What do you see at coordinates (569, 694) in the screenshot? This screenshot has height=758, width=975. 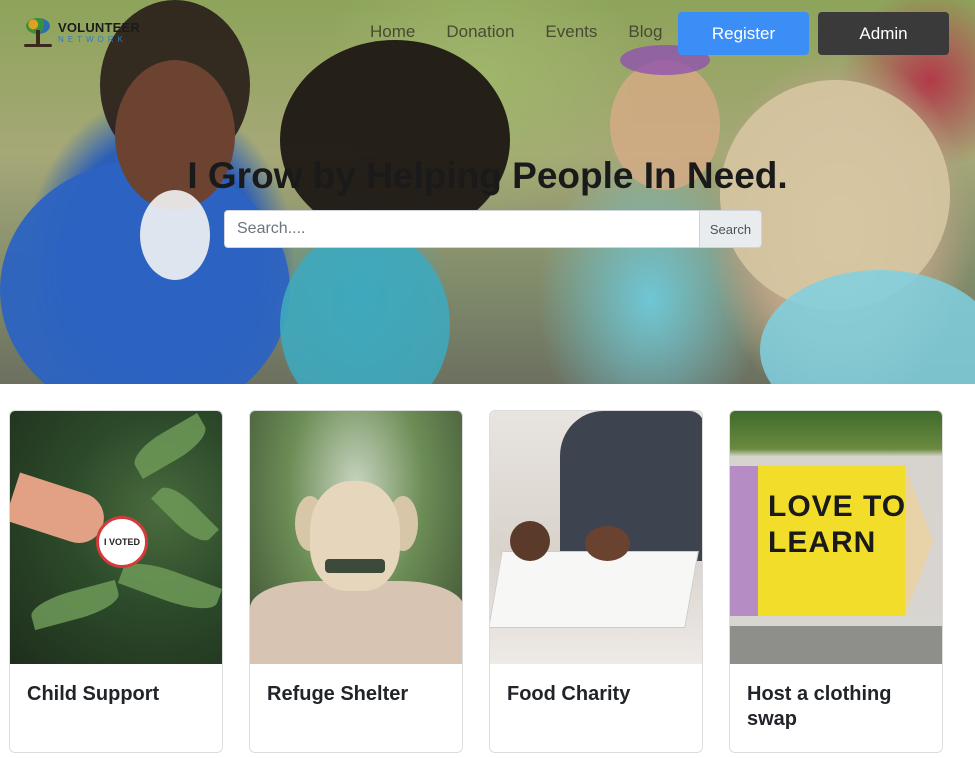 I see `card-title: Food Charity` at bounding box center [569, 694].